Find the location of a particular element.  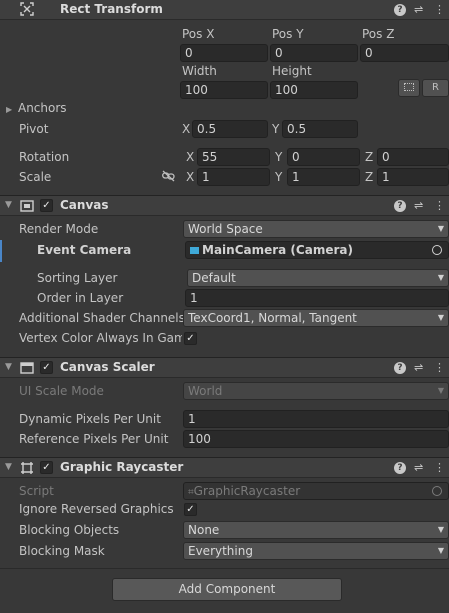

render-mode-value: World Space is located at coordinates (225, 229).